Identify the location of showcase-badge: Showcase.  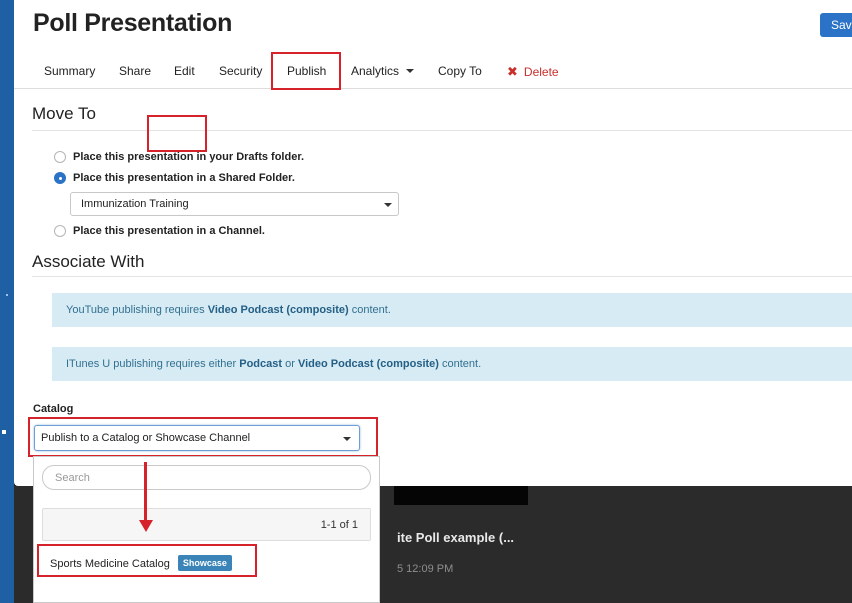
(204, 563).